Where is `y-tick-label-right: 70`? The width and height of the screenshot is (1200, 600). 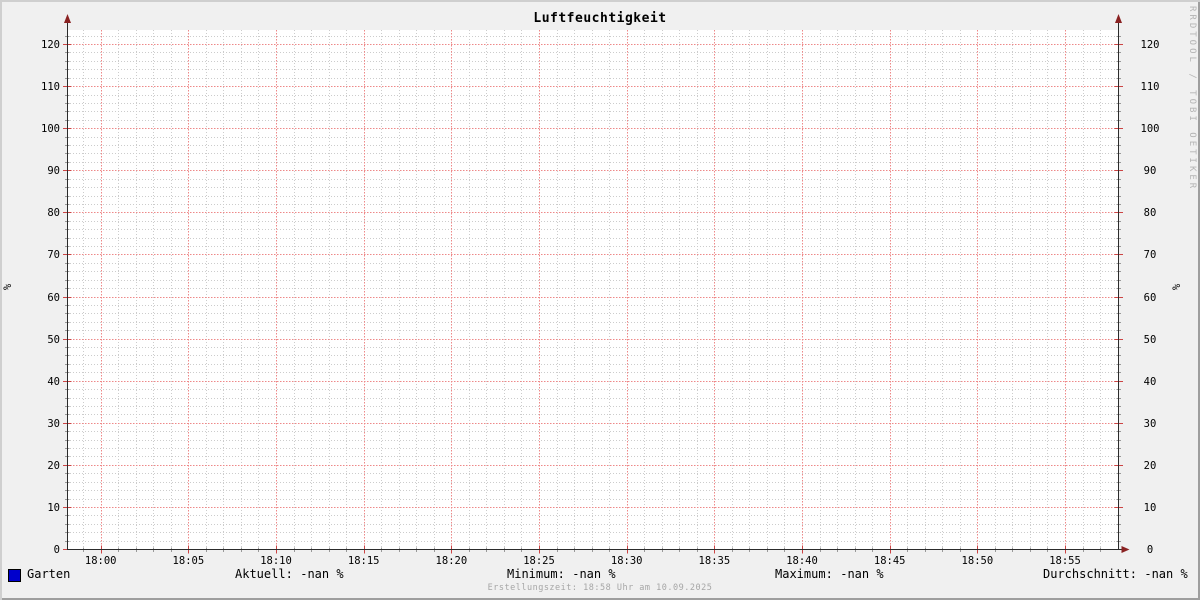 y-tick-label-right: 70 is located at coordinates (1150, 255).